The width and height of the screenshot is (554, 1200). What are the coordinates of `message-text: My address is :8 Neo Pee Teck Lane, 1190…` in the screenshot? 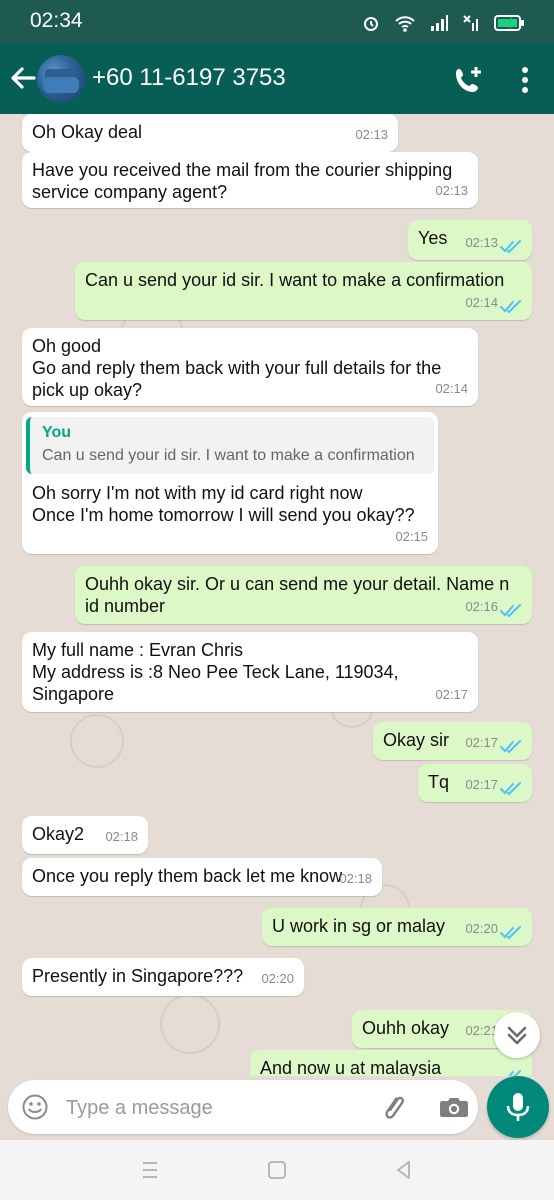 It's located at (215, 672).